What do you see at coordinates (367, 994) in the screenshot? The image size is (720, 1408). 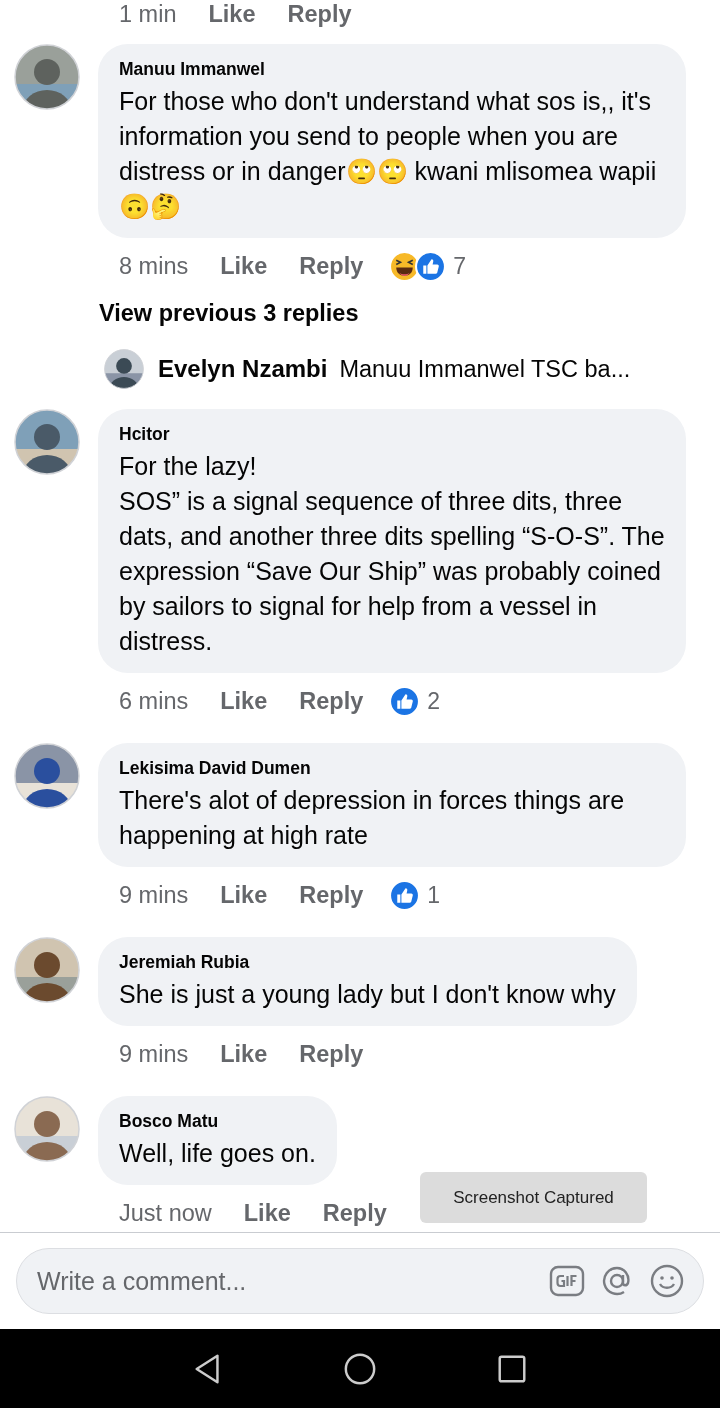 I see `comment-text: She is just a young lady but I don't know why` at bounding box center [367, 994].